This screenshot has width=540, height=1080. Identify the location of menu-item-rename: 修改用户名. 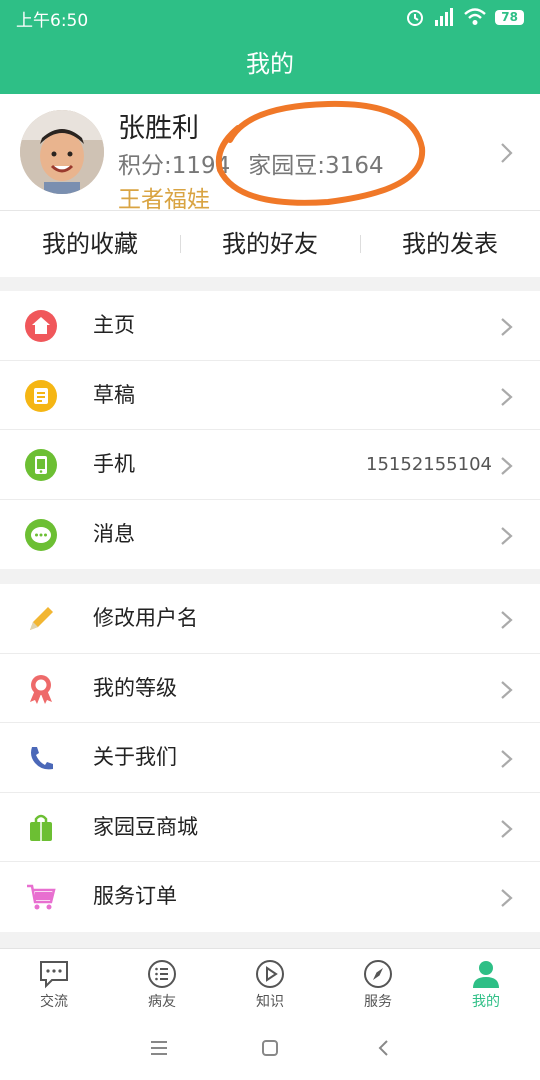
(270, 619).